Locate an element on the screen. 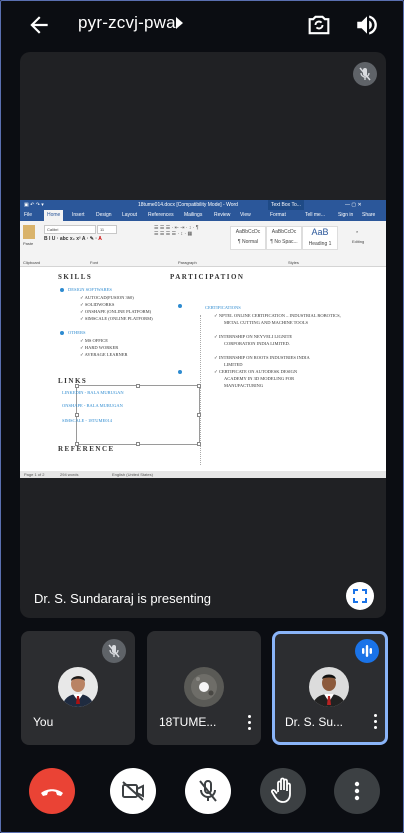 Image resolution: width=404 pixels, height=833 pixels. cert-text: MANUFACTURING is located at coordinates (244, 385).